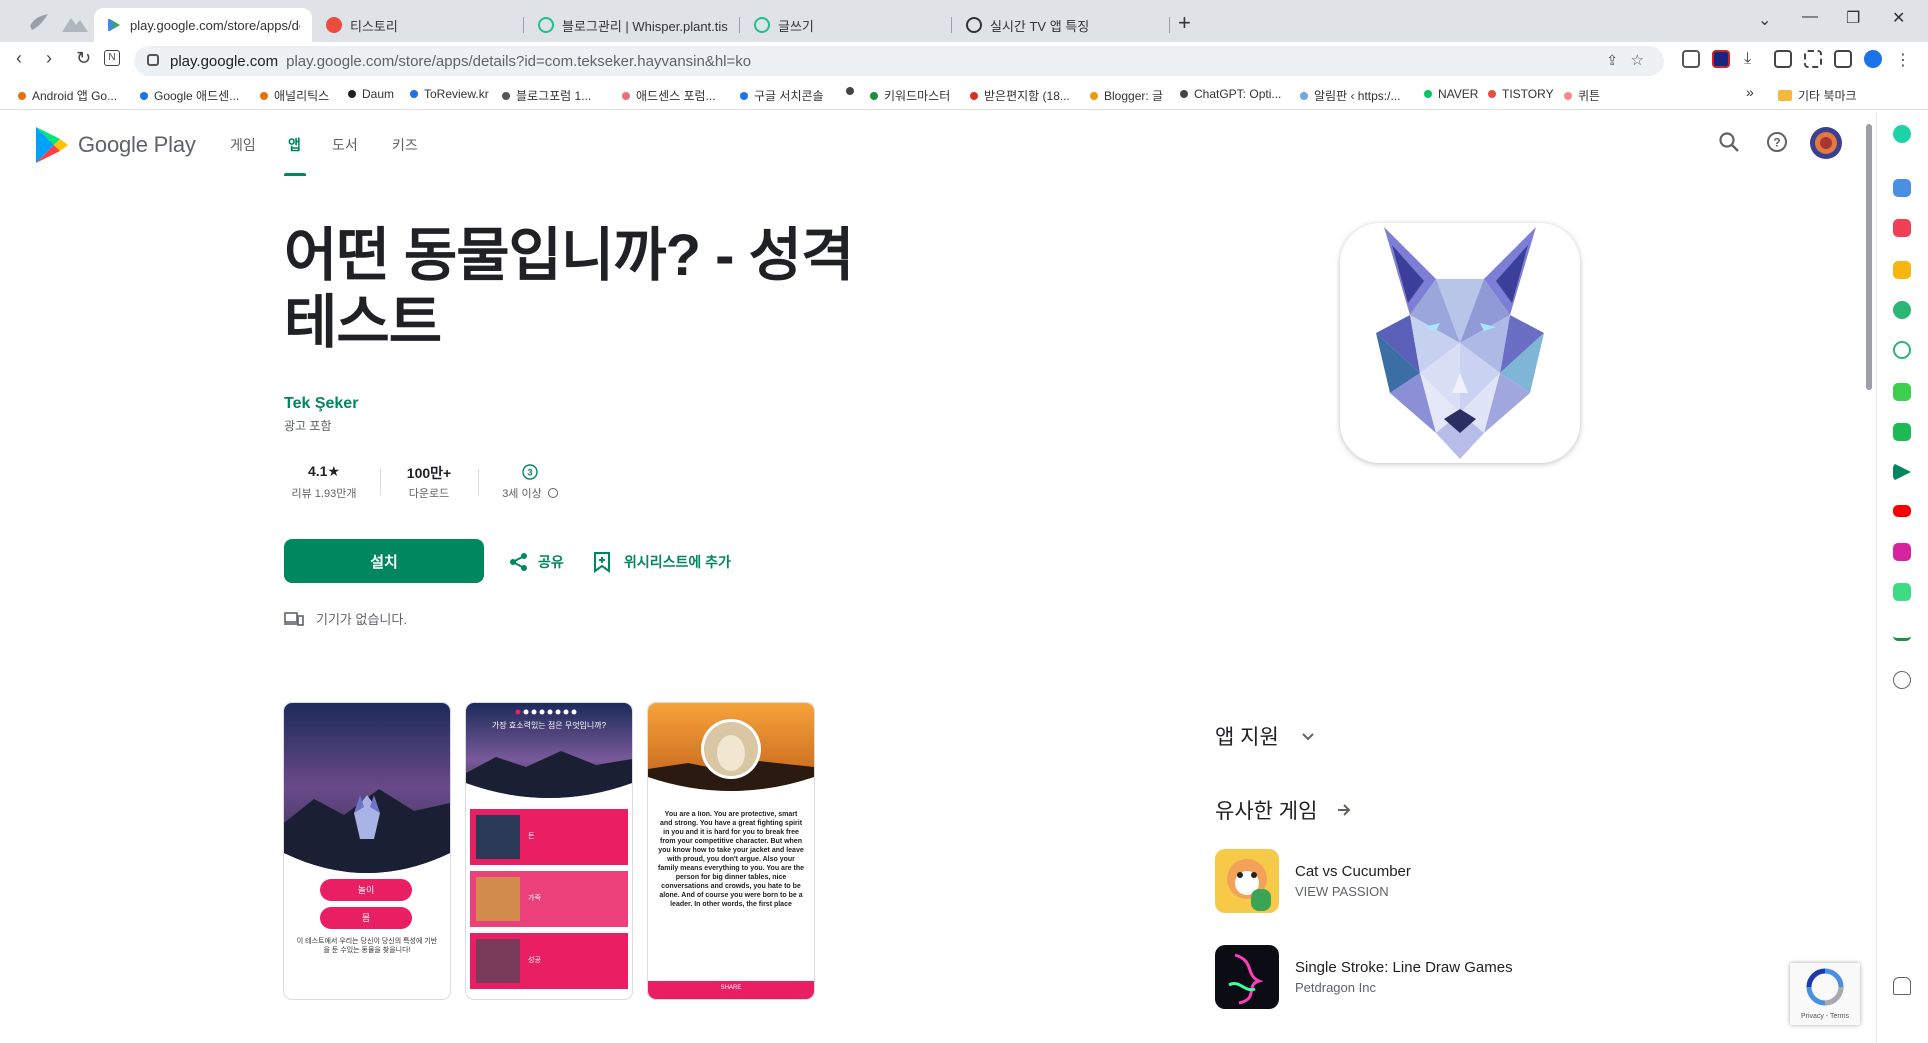 The height and width of the screenshot is (1043, 1928). I want to click on new-tab-button: +, so click(1184, 23).